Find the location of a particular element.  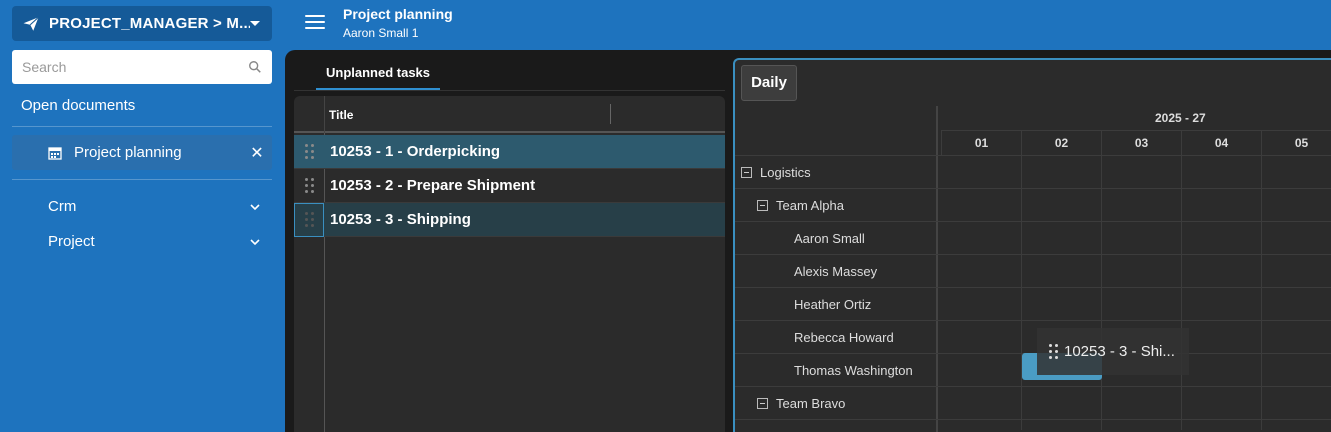

nav-item-project: Project is located at coordinates (160, 241).